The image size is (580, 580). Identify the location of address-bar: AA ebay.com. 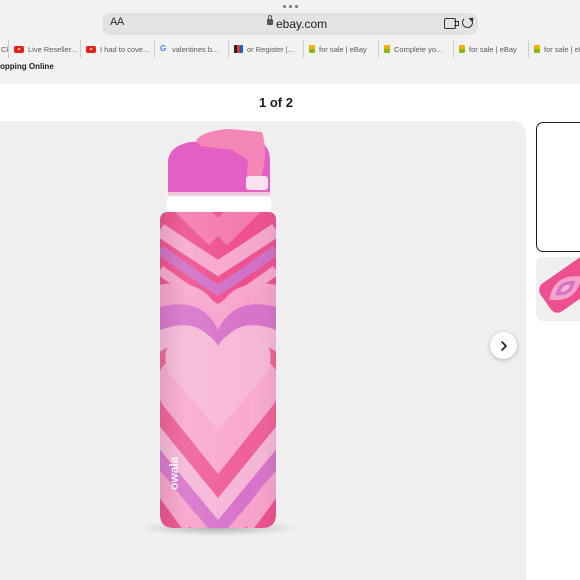
(290, 24).